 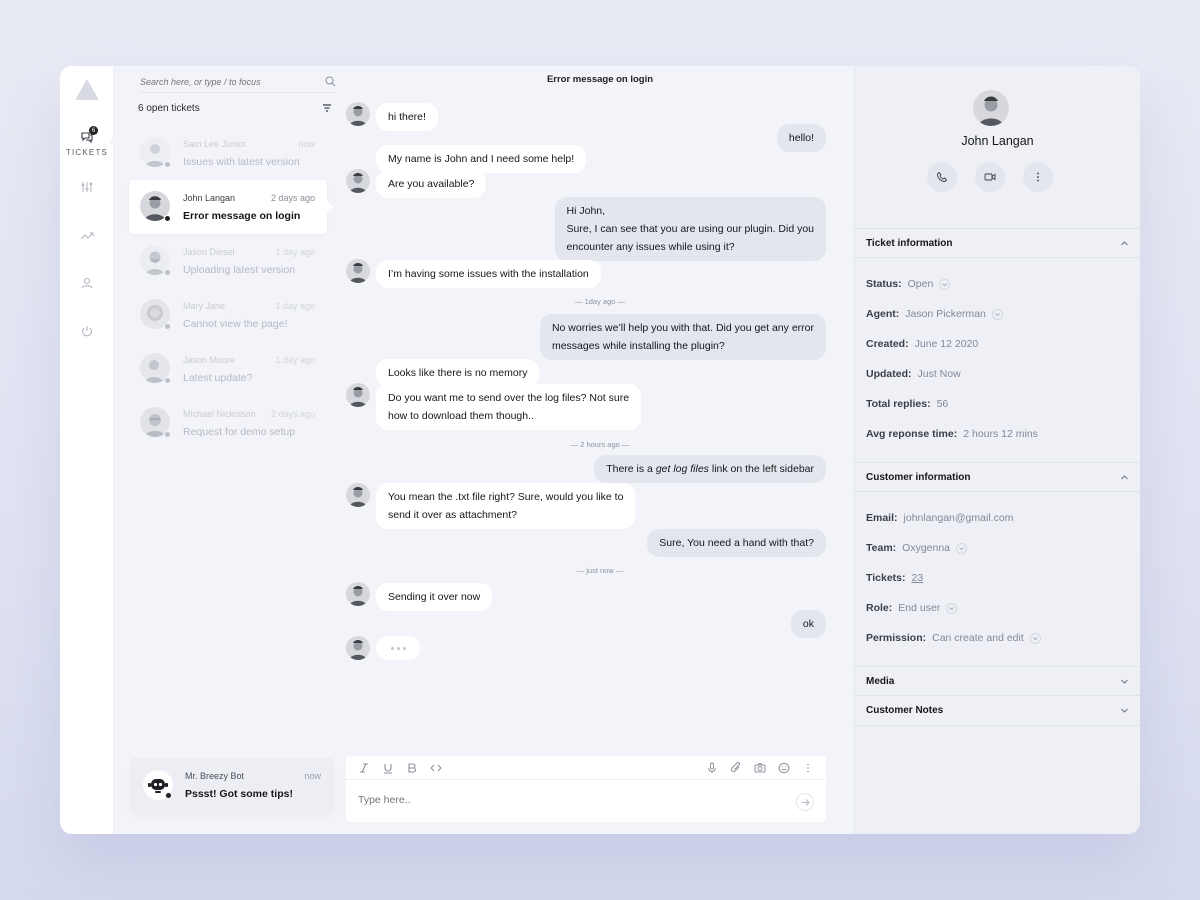 What do you see at coordinates (452, 515) in the screenshot?
I see `message-line: send it over as attachment?` at bounding box center [452, 515].